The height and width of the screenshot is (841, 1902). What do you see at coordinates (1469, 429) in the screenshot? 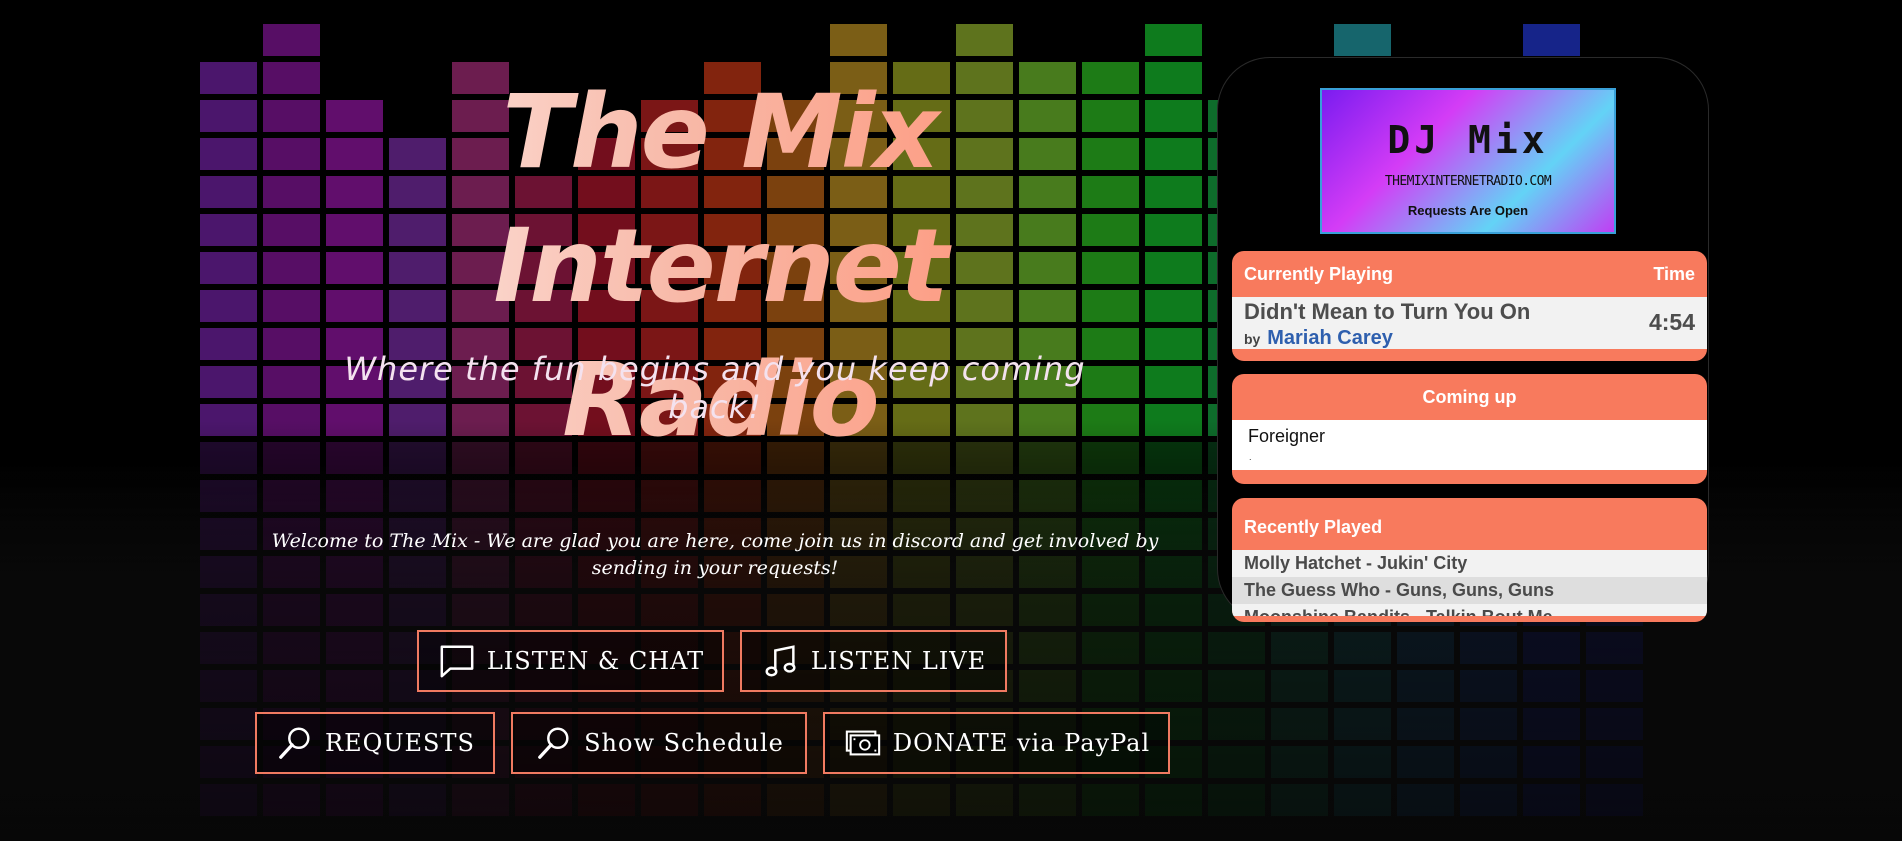
I see `coming-up-panel: Coming up Foreigner .` at bounding box center [1469, 429].